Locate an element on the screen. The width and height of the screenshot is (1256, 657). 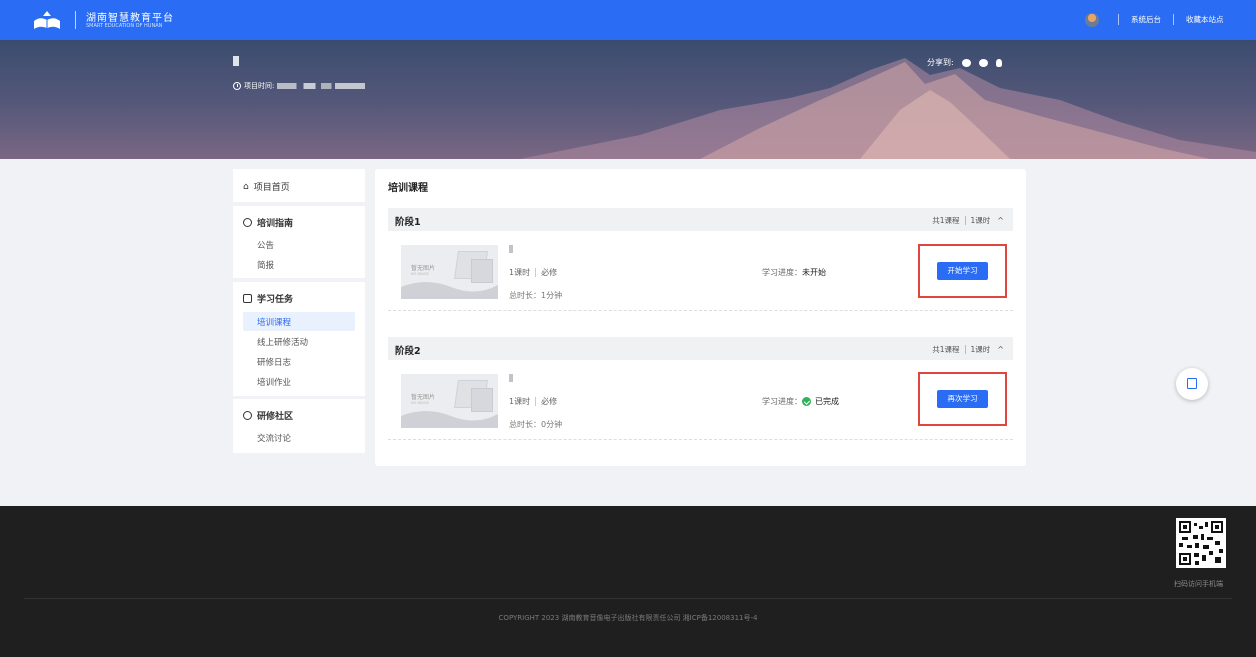
start-study-button: 开始学习 is located at coordinates (962, 271).